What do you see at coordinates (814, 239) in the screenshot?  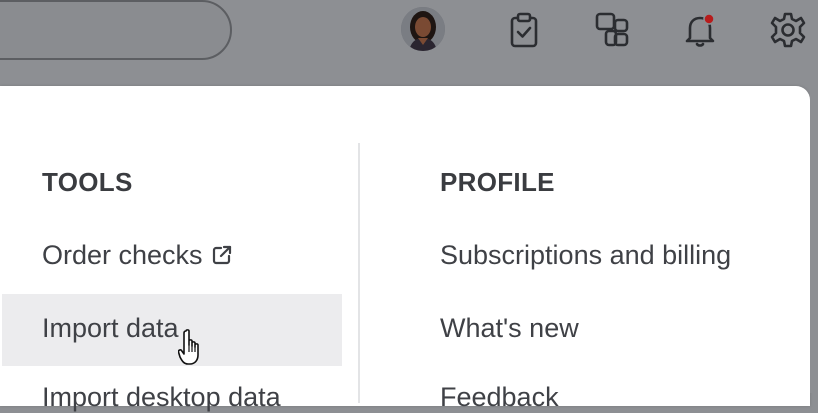 I see `backdrop-edge` at bounding box center [814, 239].